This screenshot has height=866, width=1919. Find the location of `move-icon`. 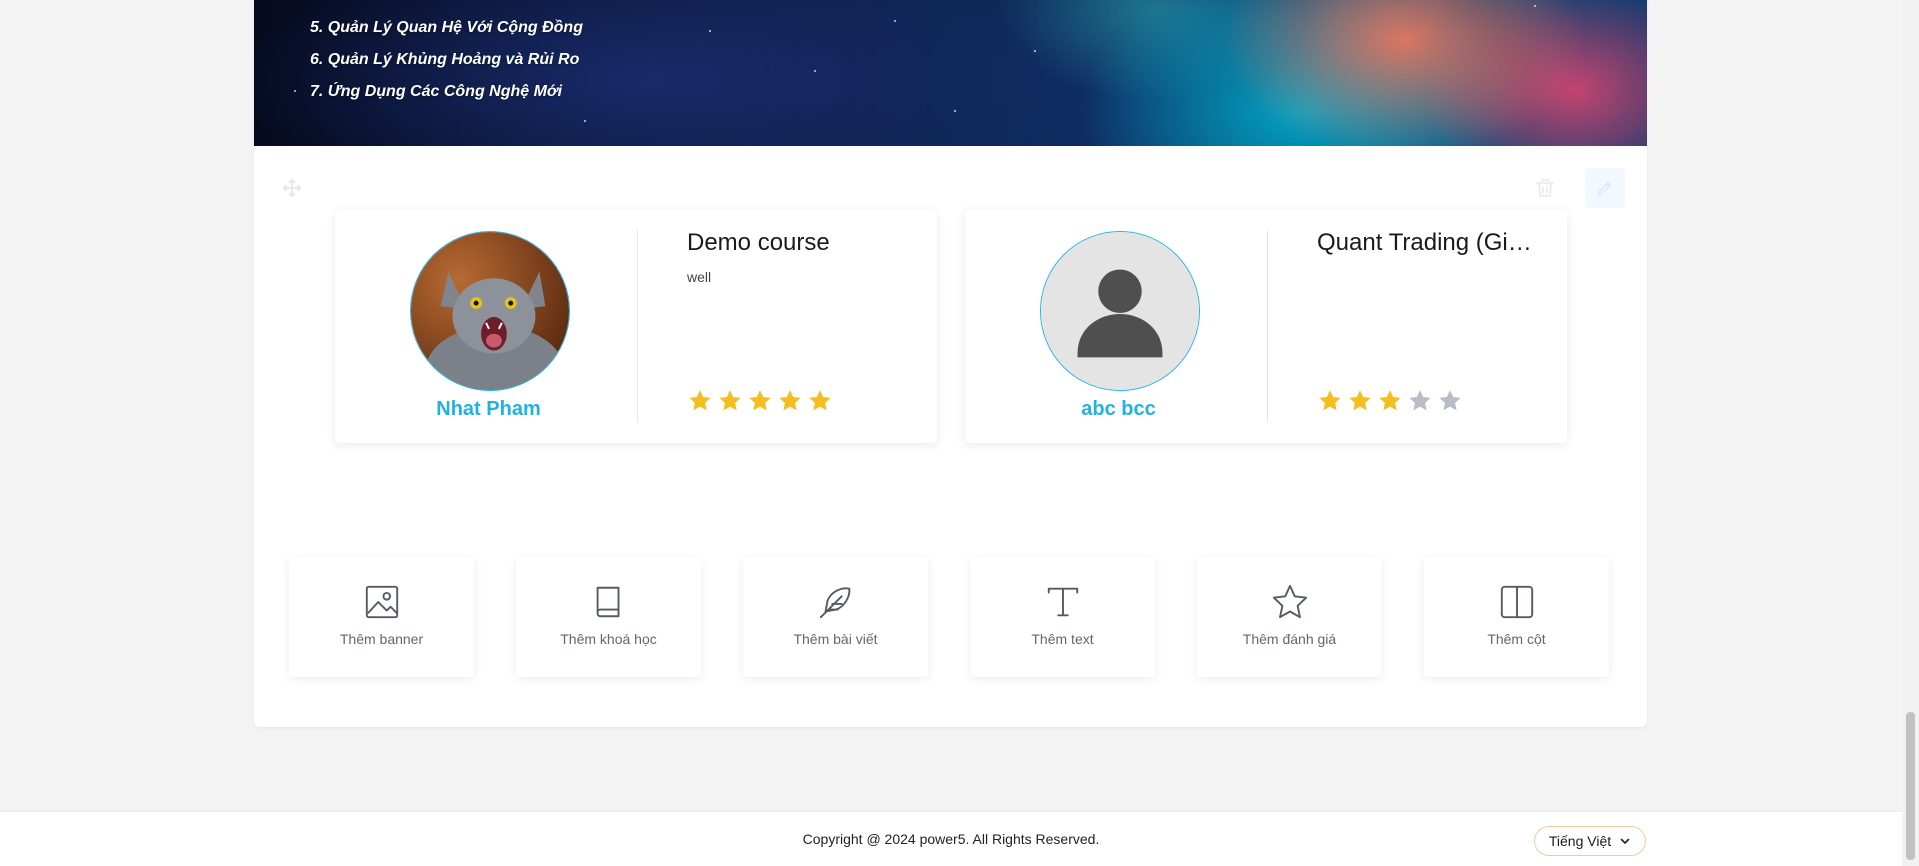

move-icon is located at coordinates (292, 188).